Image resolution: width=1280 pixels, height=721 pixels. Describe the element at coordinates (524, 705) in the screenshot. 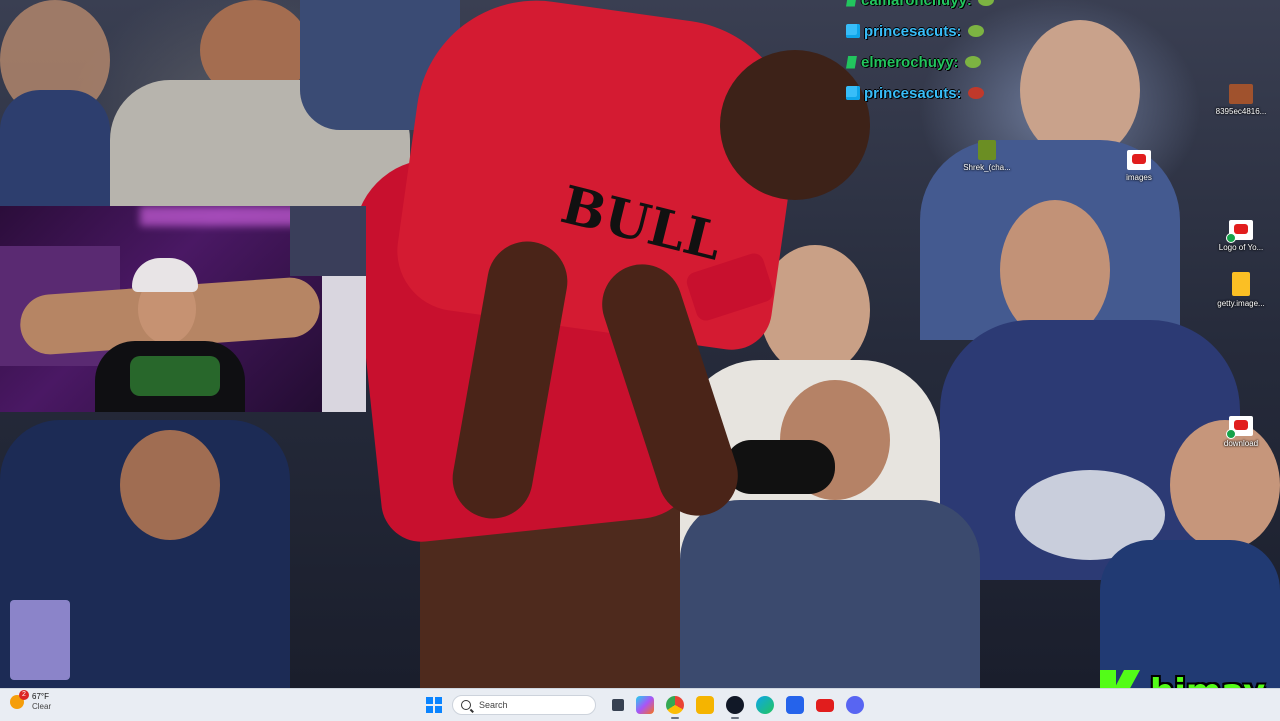

I see `taskbar-search: Search` at that location.